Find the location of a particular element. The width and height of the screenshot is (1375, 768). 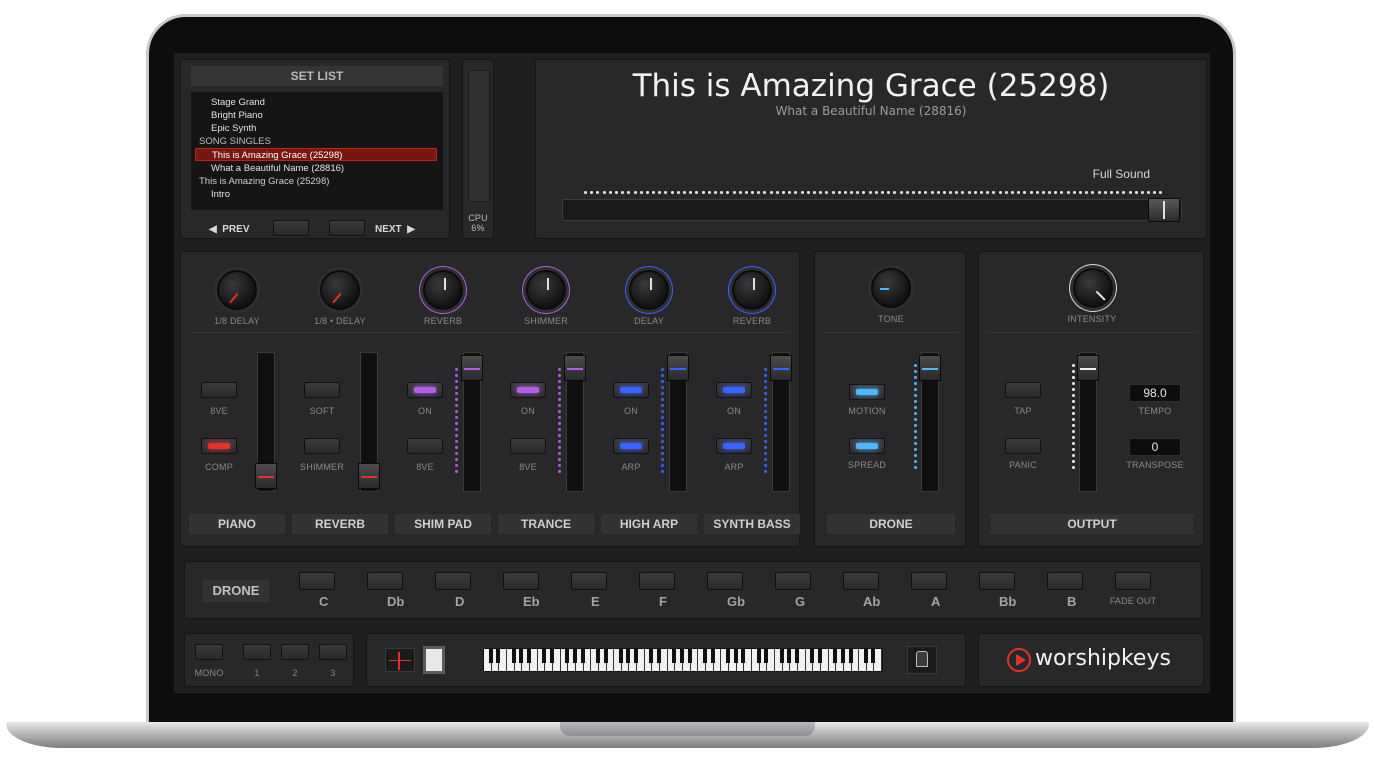

tap-button is located at coordinates (1023, 390).